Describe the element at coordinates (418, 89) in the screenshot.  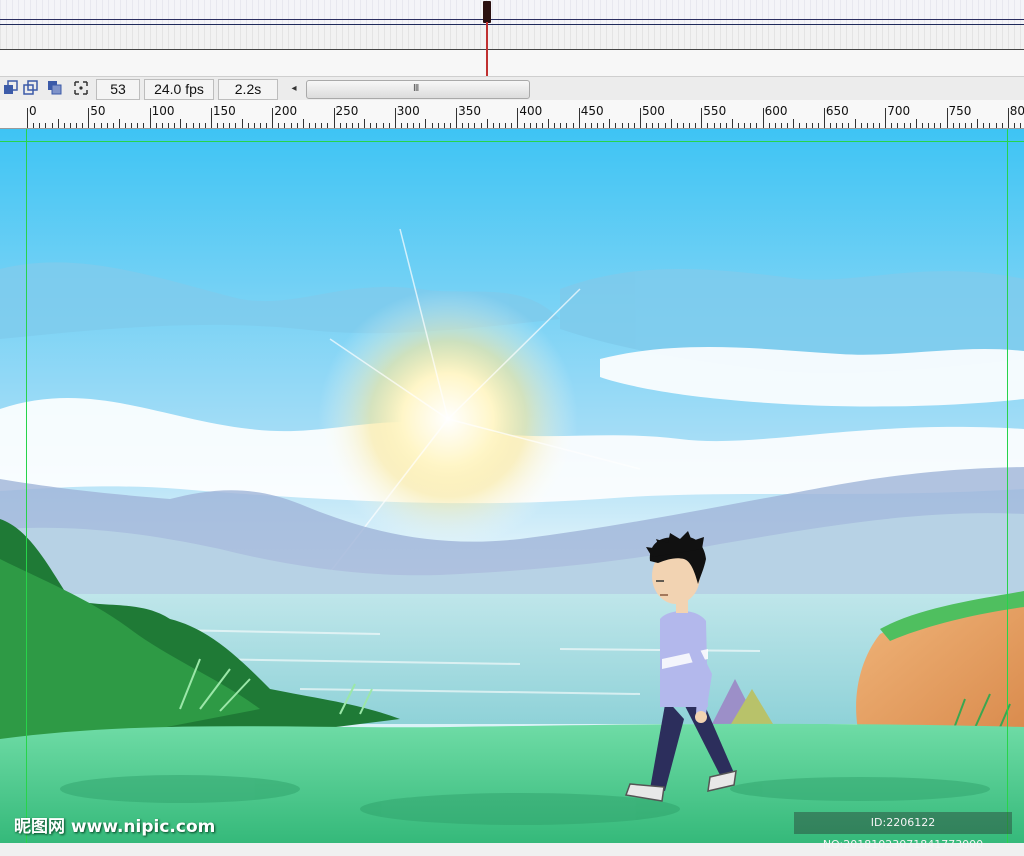
I see `timeline-scroll-thumb: III` at that location.